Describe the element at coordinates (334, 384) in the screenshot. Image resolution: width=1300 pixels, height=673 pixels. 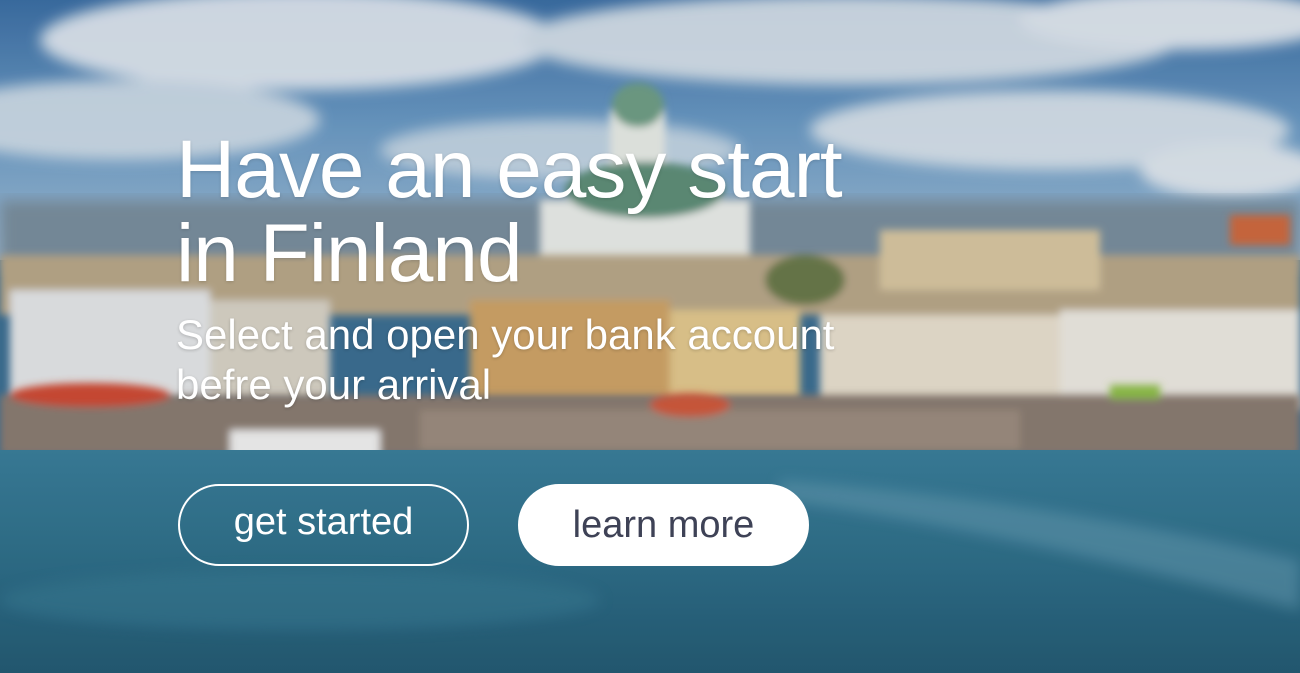
I see `subhead-line-2: befre your arrival` at that location.